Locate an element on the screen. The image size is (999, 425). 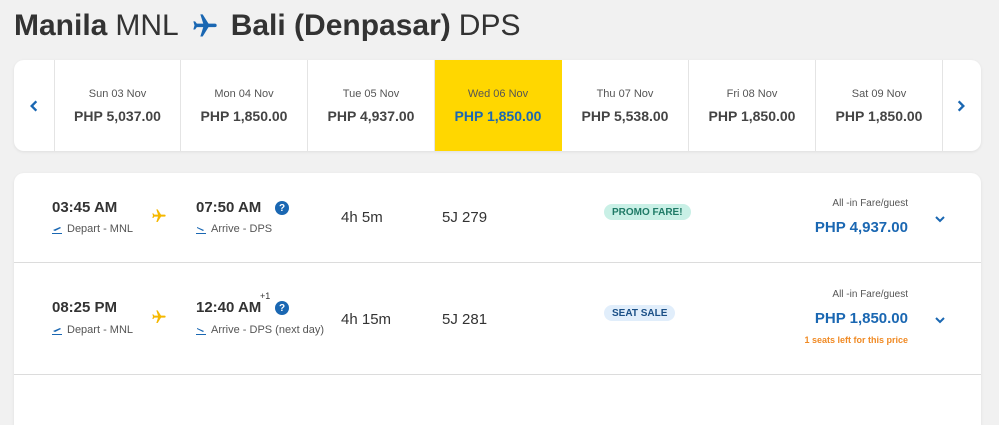
arrive-time: 12:40 AM is located at coordinates (229, 307).